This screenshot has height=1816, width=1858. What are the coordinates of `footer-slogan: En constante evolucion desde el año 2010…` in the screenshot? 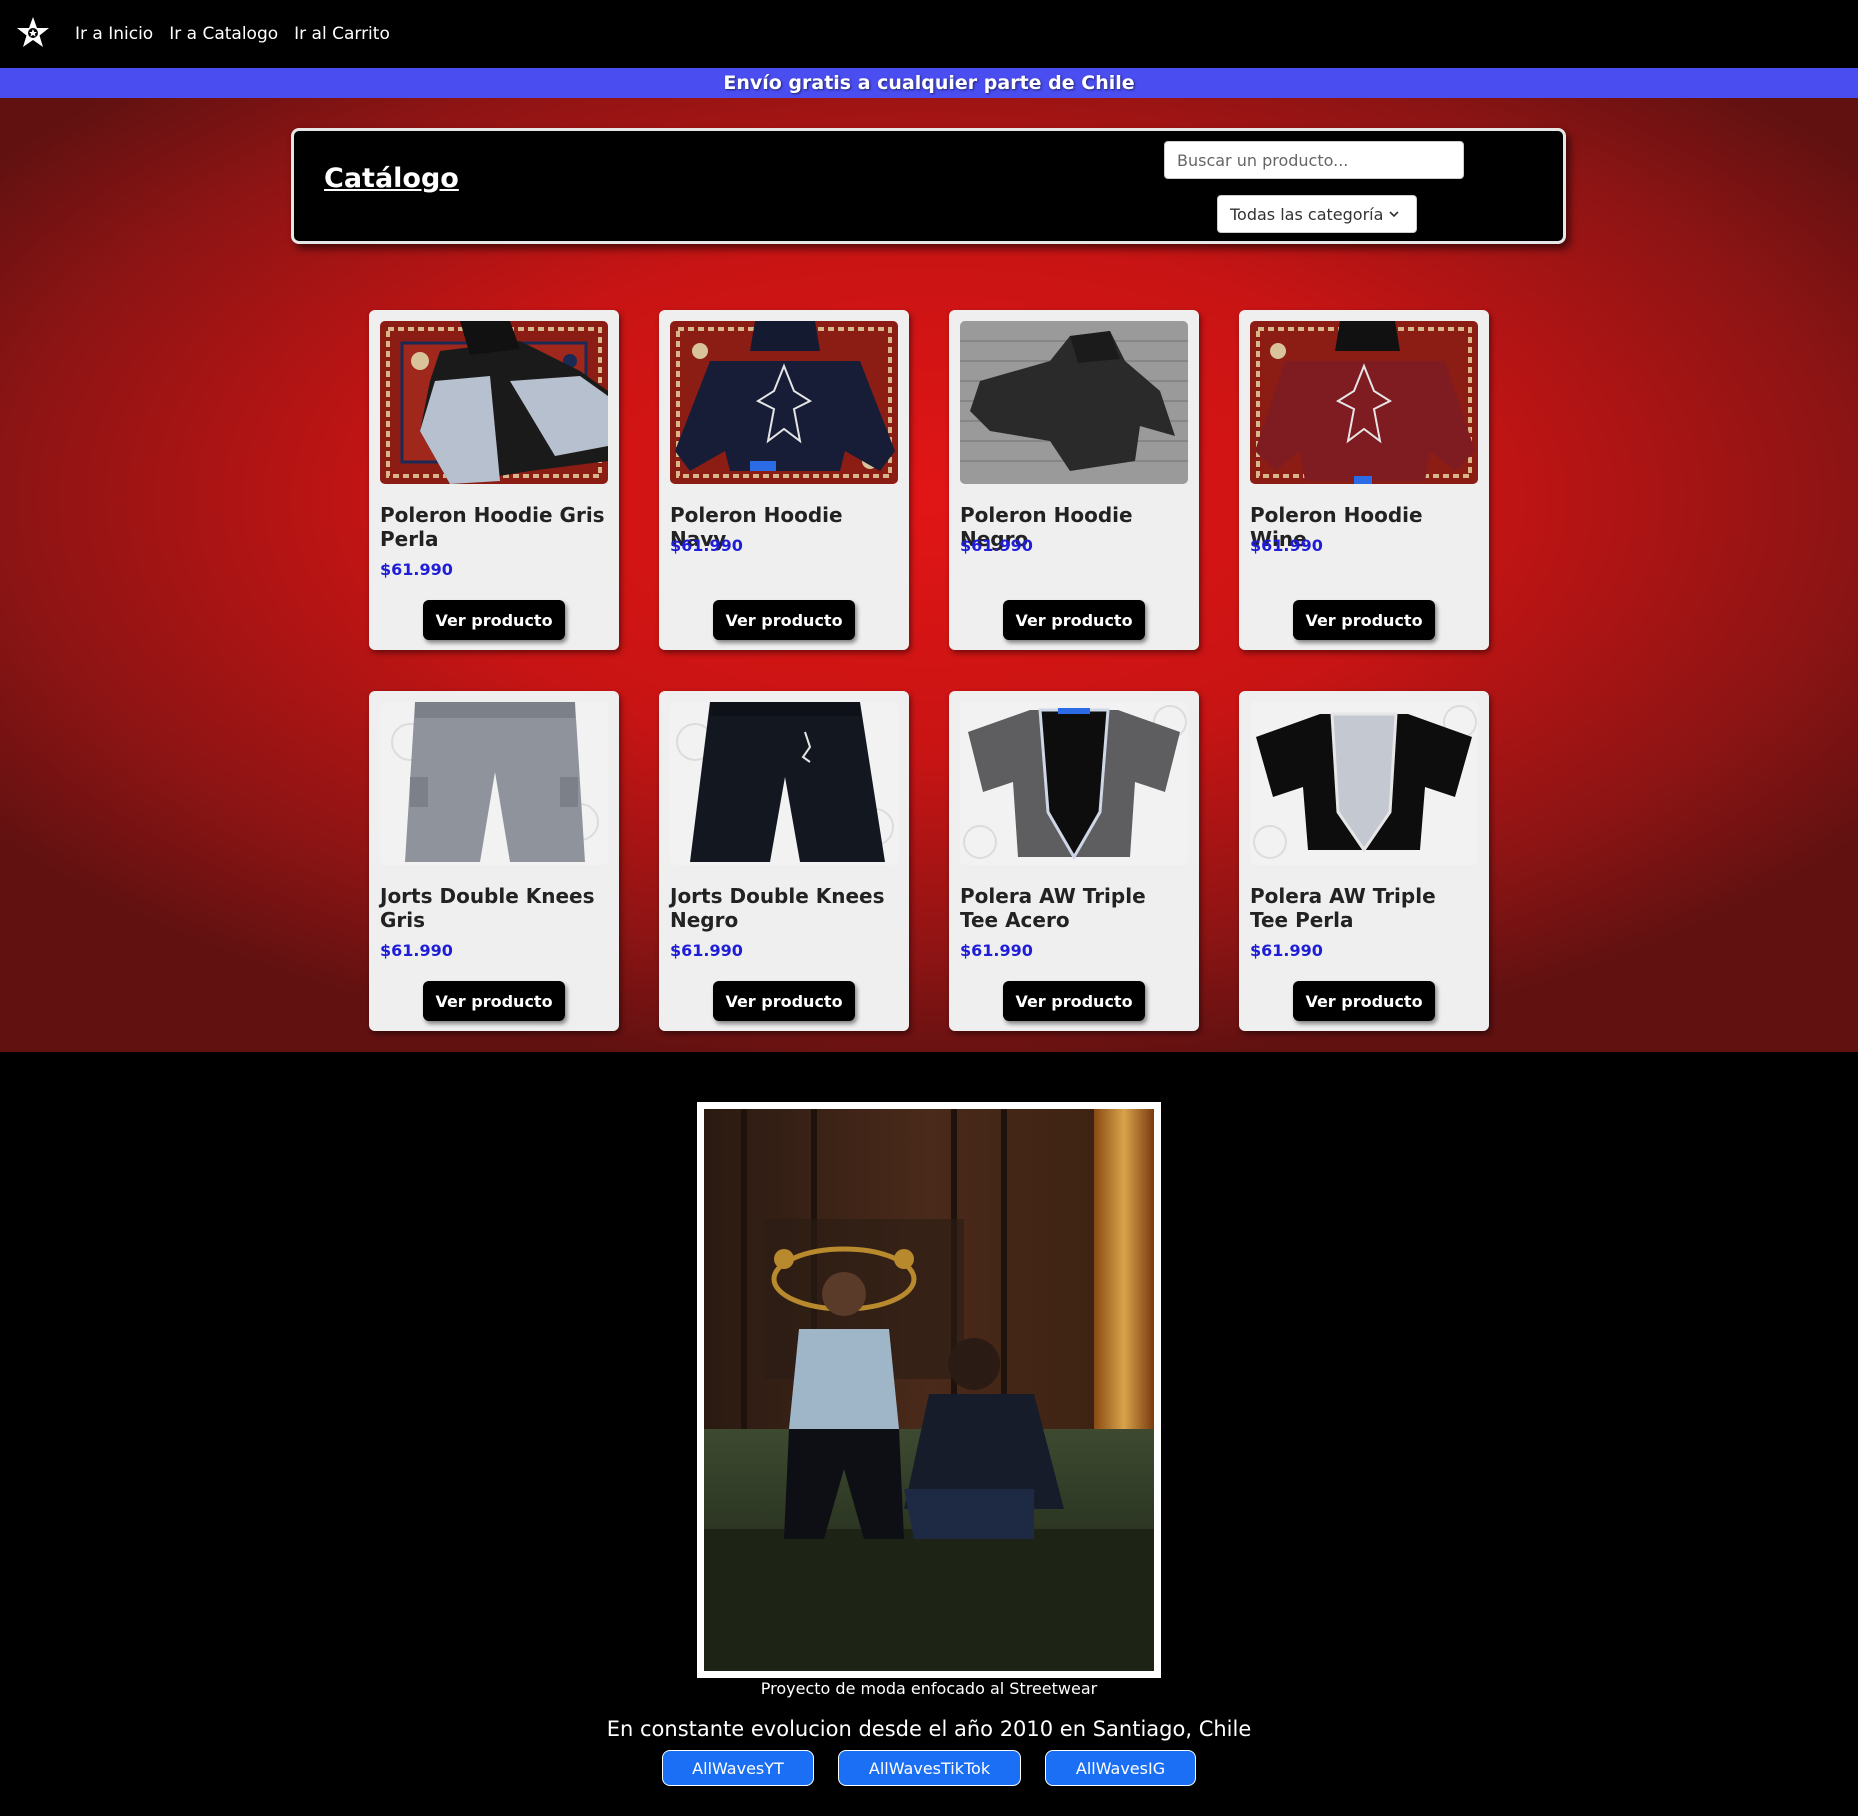 It's located at (929, 1729).